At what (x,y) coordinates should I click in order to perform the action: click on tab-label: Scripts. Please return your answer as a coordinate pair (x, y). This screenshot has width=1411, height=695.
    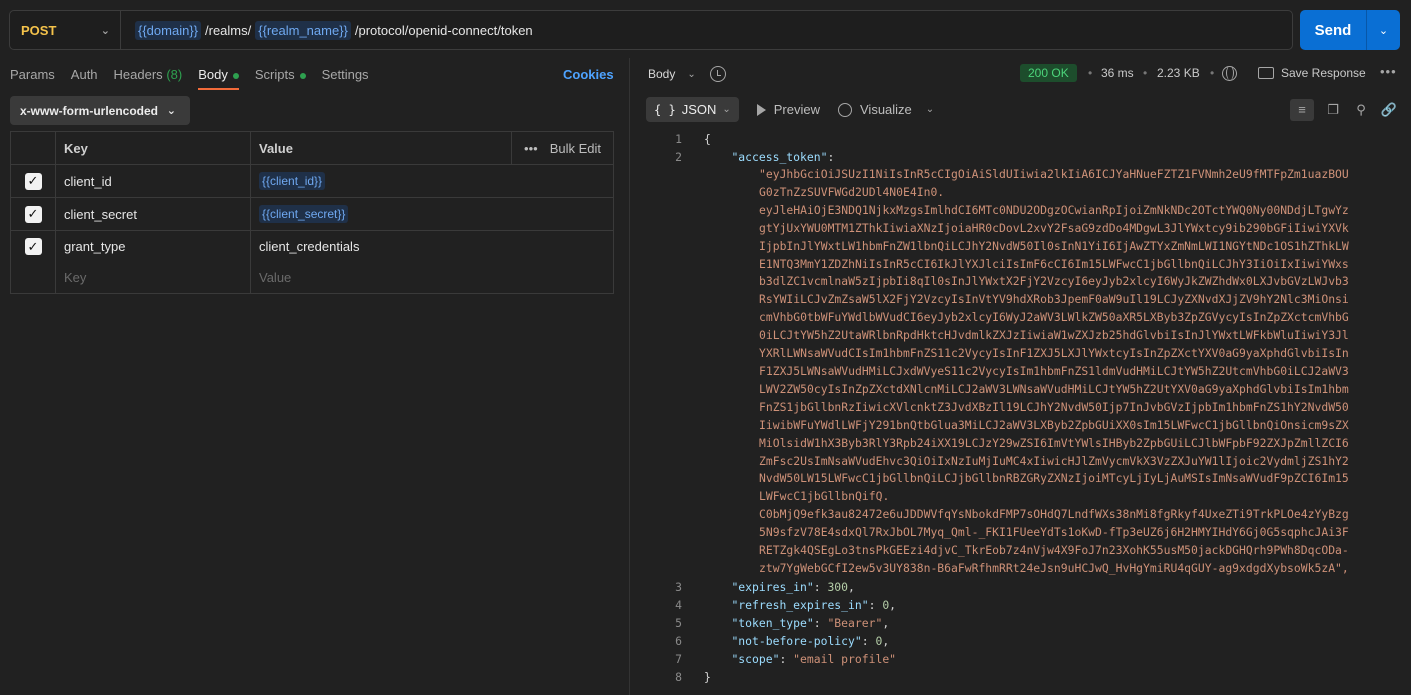
    Looking at the image, I should click on (275, 74).